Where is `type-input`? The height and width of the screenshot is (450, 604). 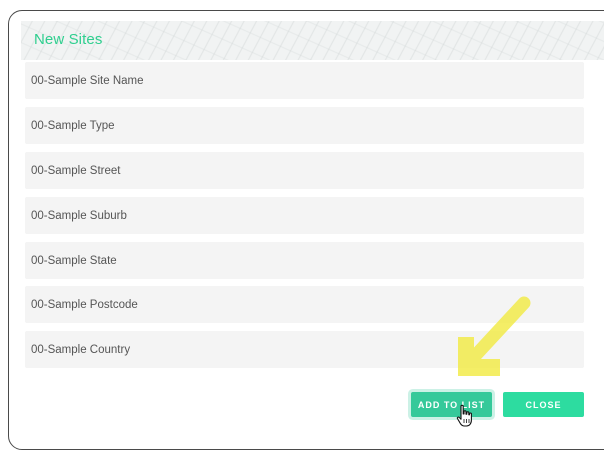 type-input is located at coordinates (304, 125).